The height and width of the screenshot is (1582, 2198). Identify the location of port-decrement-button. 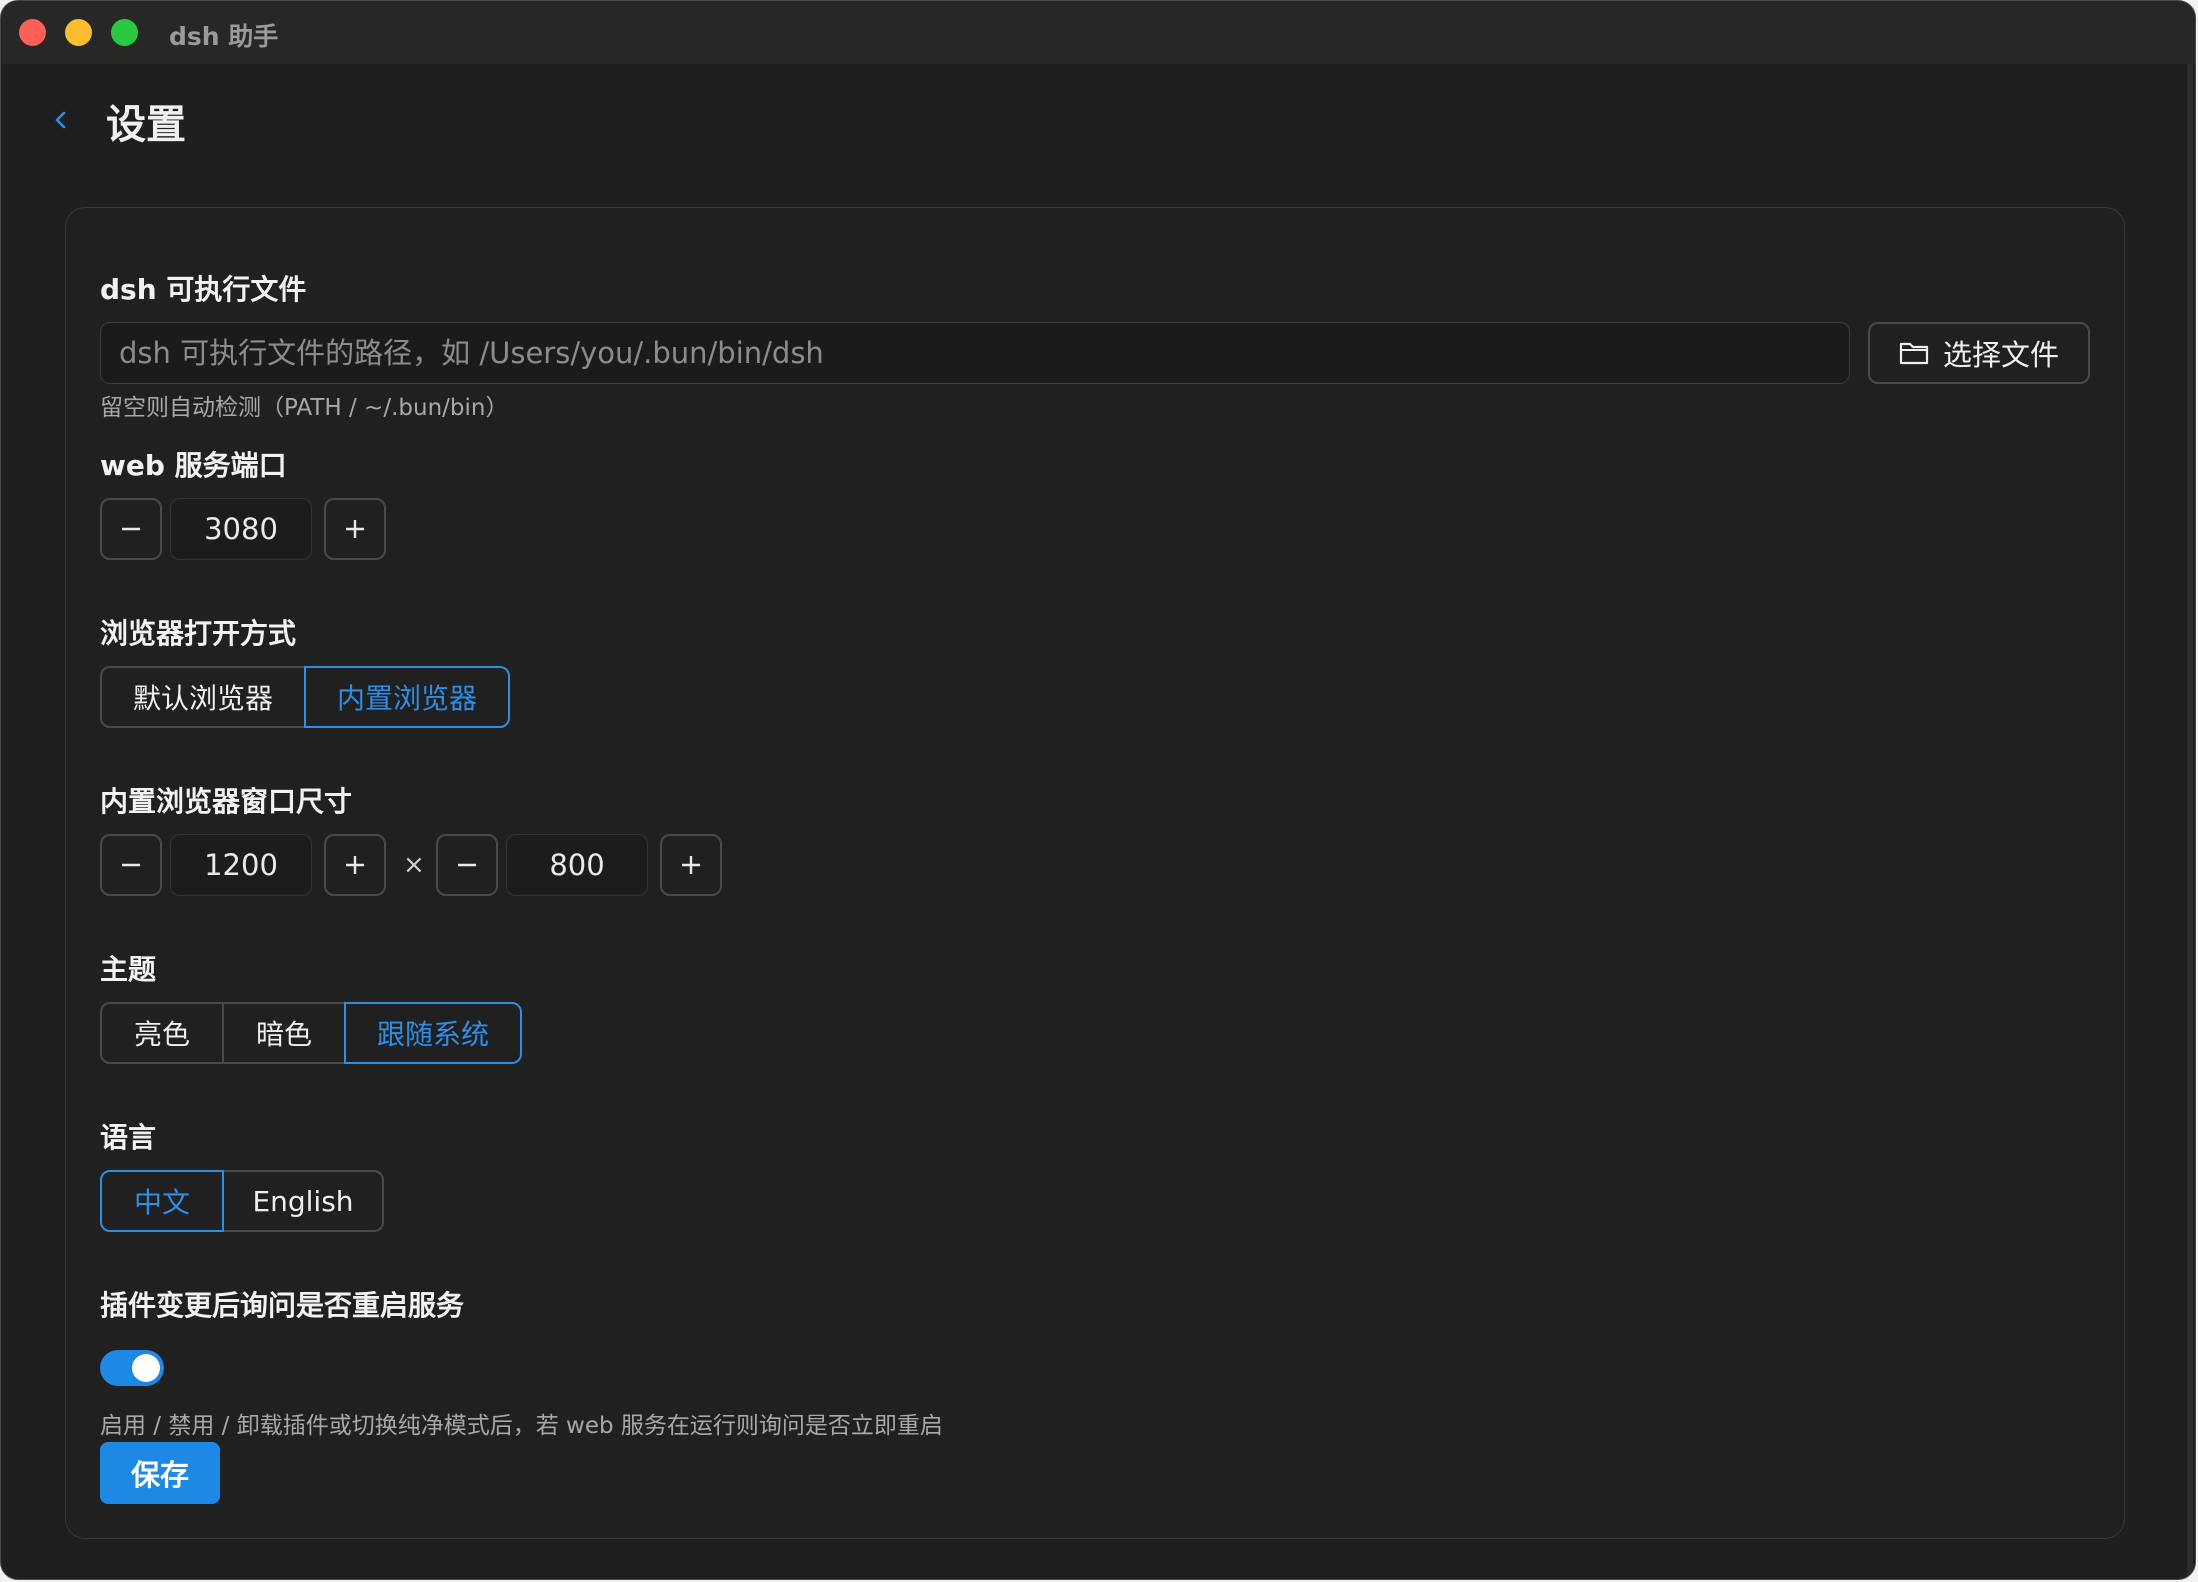
(131, 529).